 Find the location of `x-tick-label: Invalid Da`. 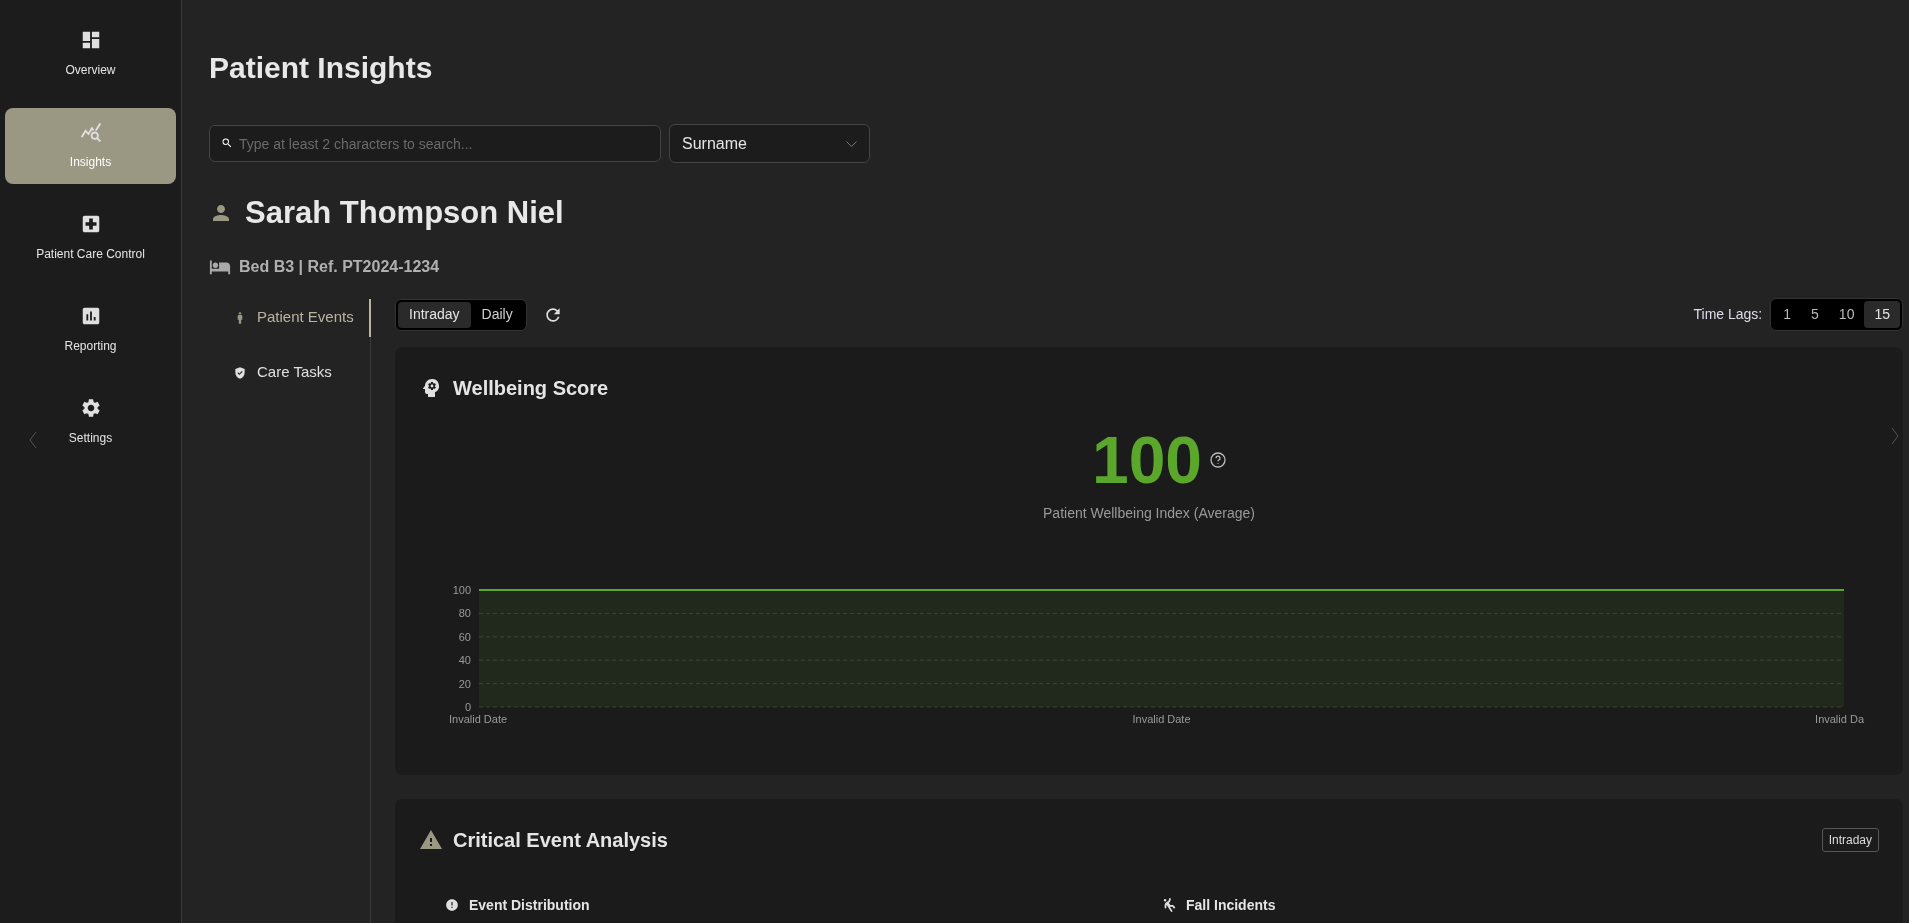

x-tick-label: Invalid Da is located at coordinates (1839, 718).